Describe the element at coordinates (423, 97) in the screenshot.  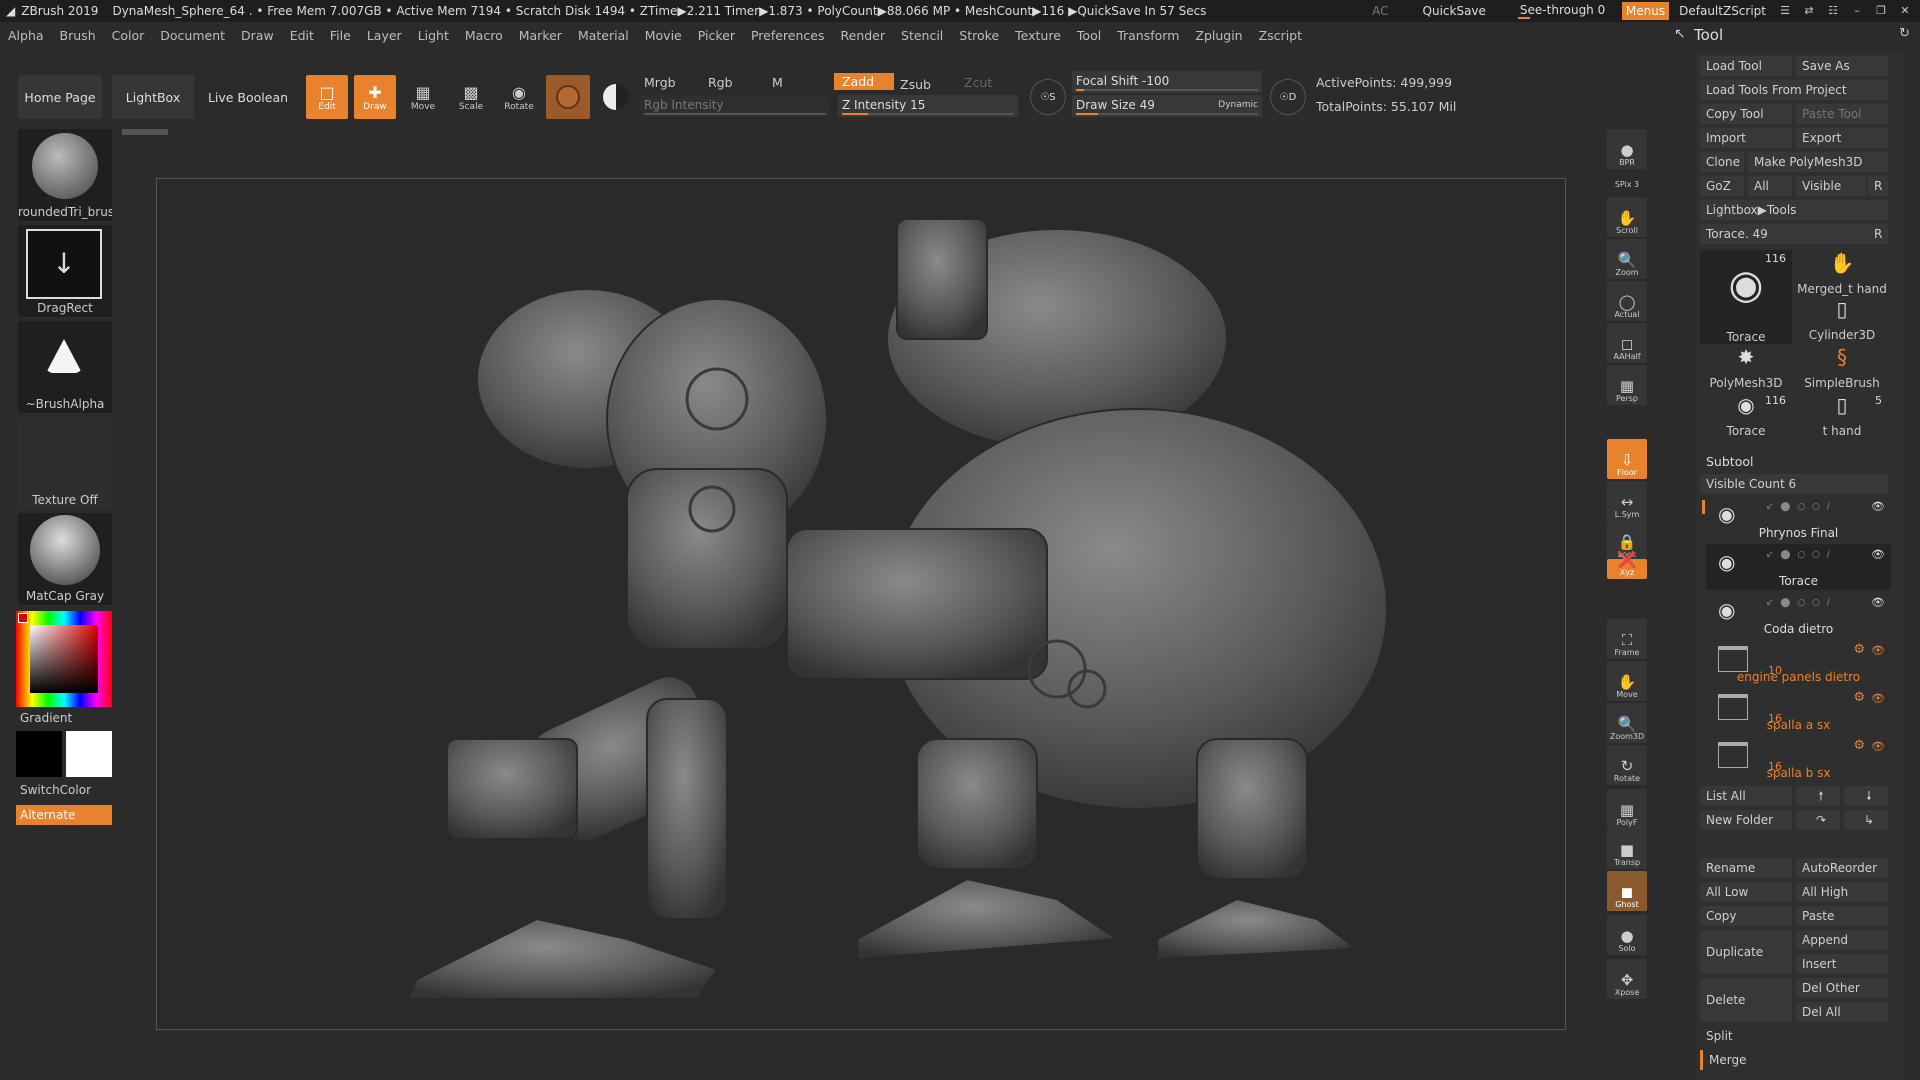
I see `move-button: ▦ Move` at that location.